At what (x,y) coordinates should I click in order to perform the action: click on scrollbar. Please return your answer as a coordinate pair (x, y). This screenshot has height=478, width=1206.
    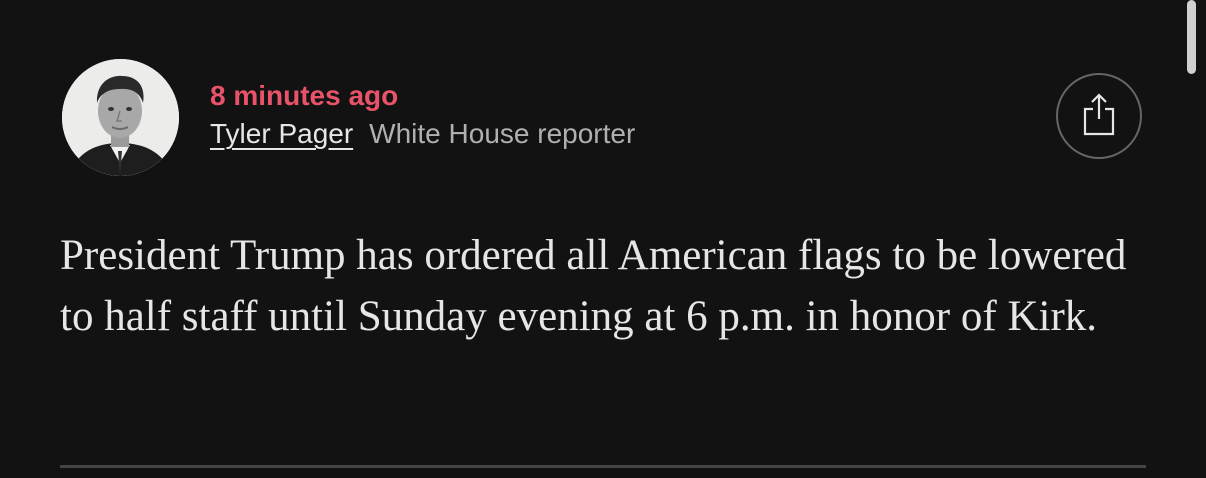
    Looking at the image, I should click on (1194, 239).